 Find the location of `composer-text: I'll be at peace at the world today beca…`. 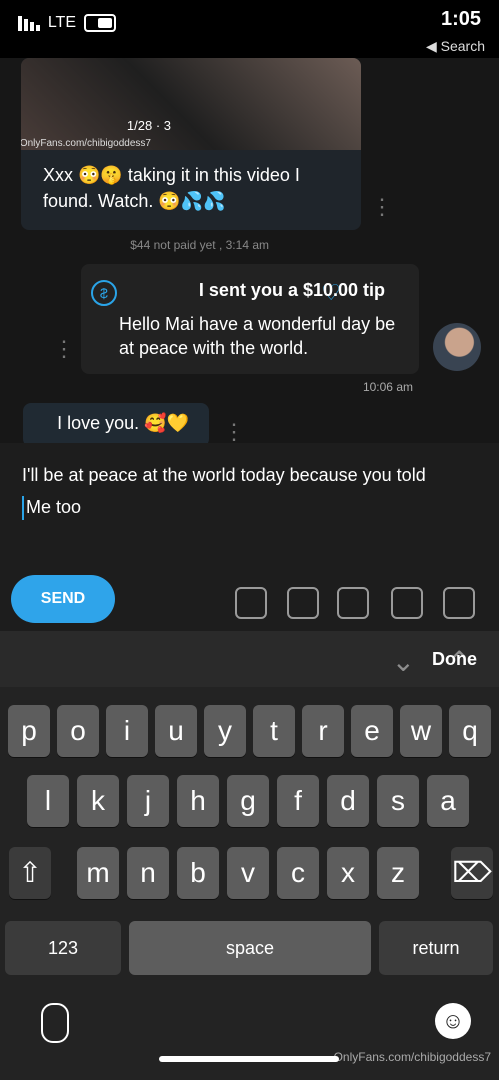

composer-text: I'll be at peace at the world today beca… is located at coordinates (249, 491).